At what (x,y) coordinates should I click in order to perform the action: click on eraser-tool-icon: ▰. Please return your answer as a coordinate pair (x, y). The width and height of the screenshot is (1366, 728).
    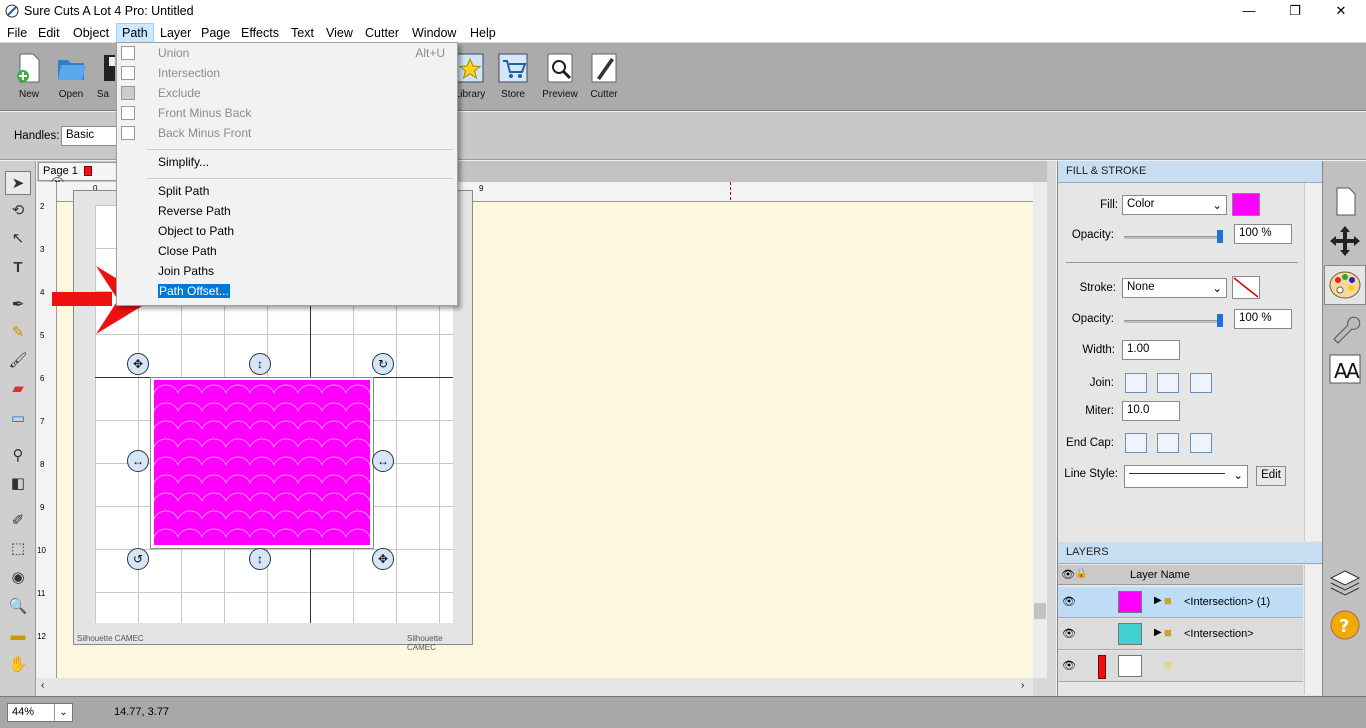
    Looking at the image, I should click on (18, 389).